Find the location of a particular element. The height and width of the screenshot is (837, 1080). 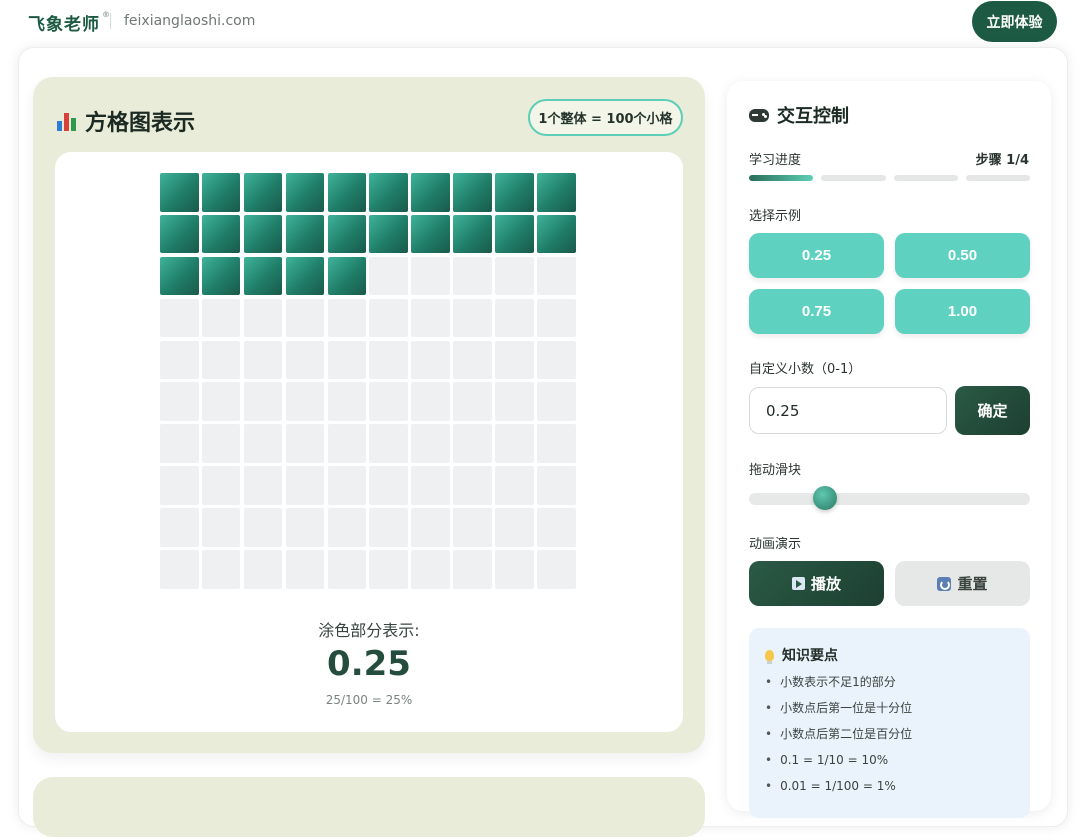

example-button-0-75: 0.75 is located at coordinates (816, 311).